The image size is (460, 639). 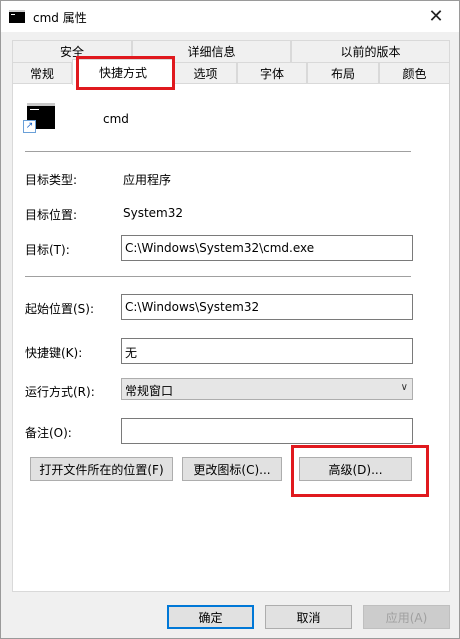 What do you see at coordinates (54, 353) in the screenshot?
I see `shortcut-key-label: 快捷键(K):` at bounding box center [54, 353].